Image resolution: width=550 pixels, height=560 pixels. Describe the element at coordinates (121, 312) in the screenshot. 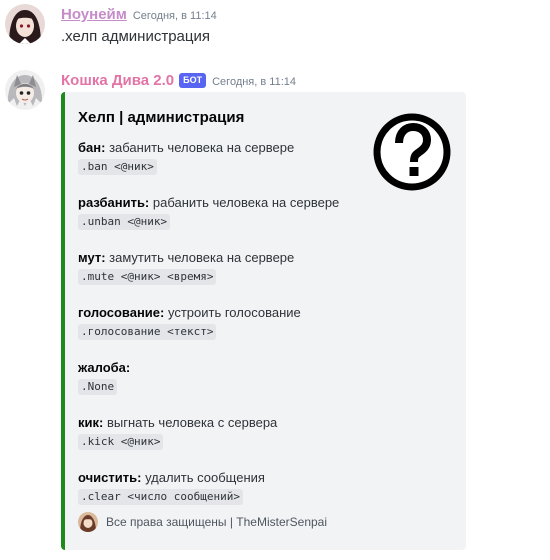

I see `field-name: голосование:` at that location.